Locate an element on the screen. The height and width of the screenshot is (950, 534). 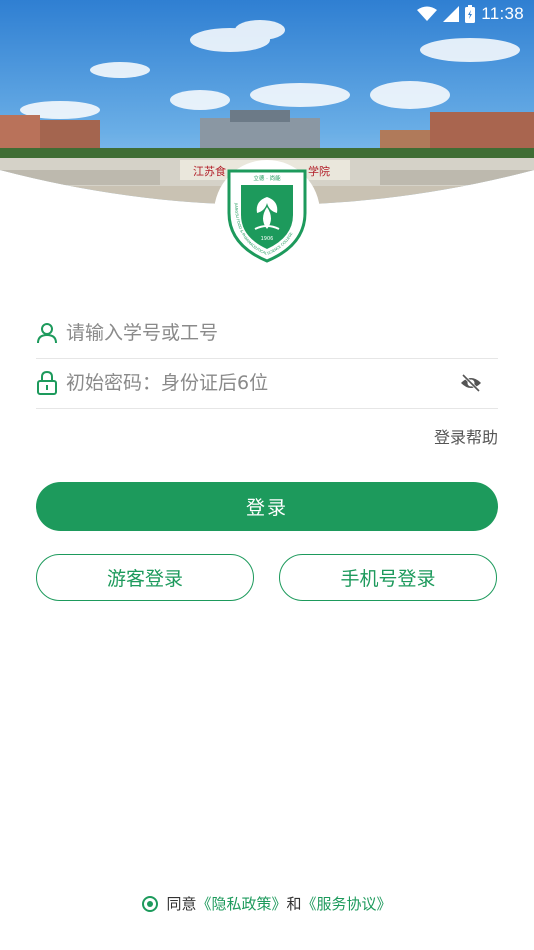
agree-and: 和 is located at coordinates (294, 904).